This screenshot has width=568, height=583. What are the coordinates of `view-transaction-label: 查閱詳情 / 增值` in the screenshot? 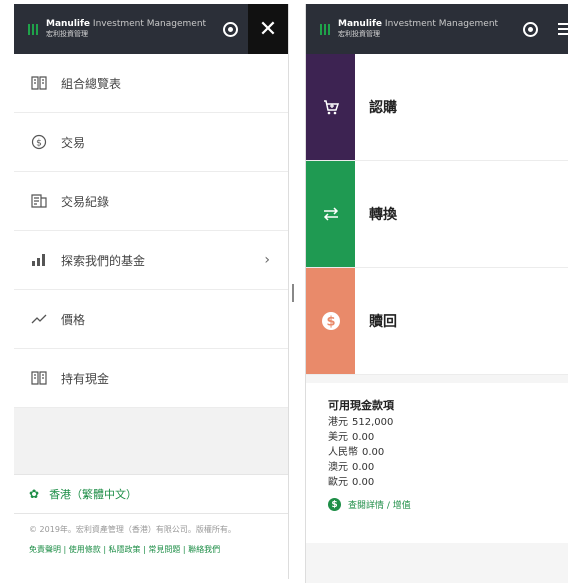 It's located at (379, 506).